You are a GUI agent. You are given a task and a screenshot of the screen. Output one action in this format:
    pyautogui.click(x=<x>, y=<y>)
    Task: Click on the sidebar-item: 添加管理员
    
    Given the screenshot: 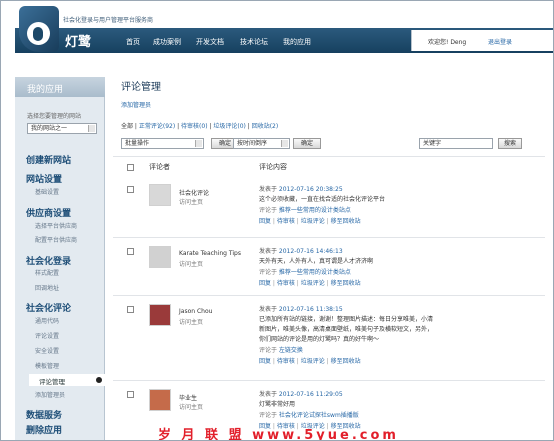 What is the action you would take?
    pyautogui.click(x=50, y=394)
    